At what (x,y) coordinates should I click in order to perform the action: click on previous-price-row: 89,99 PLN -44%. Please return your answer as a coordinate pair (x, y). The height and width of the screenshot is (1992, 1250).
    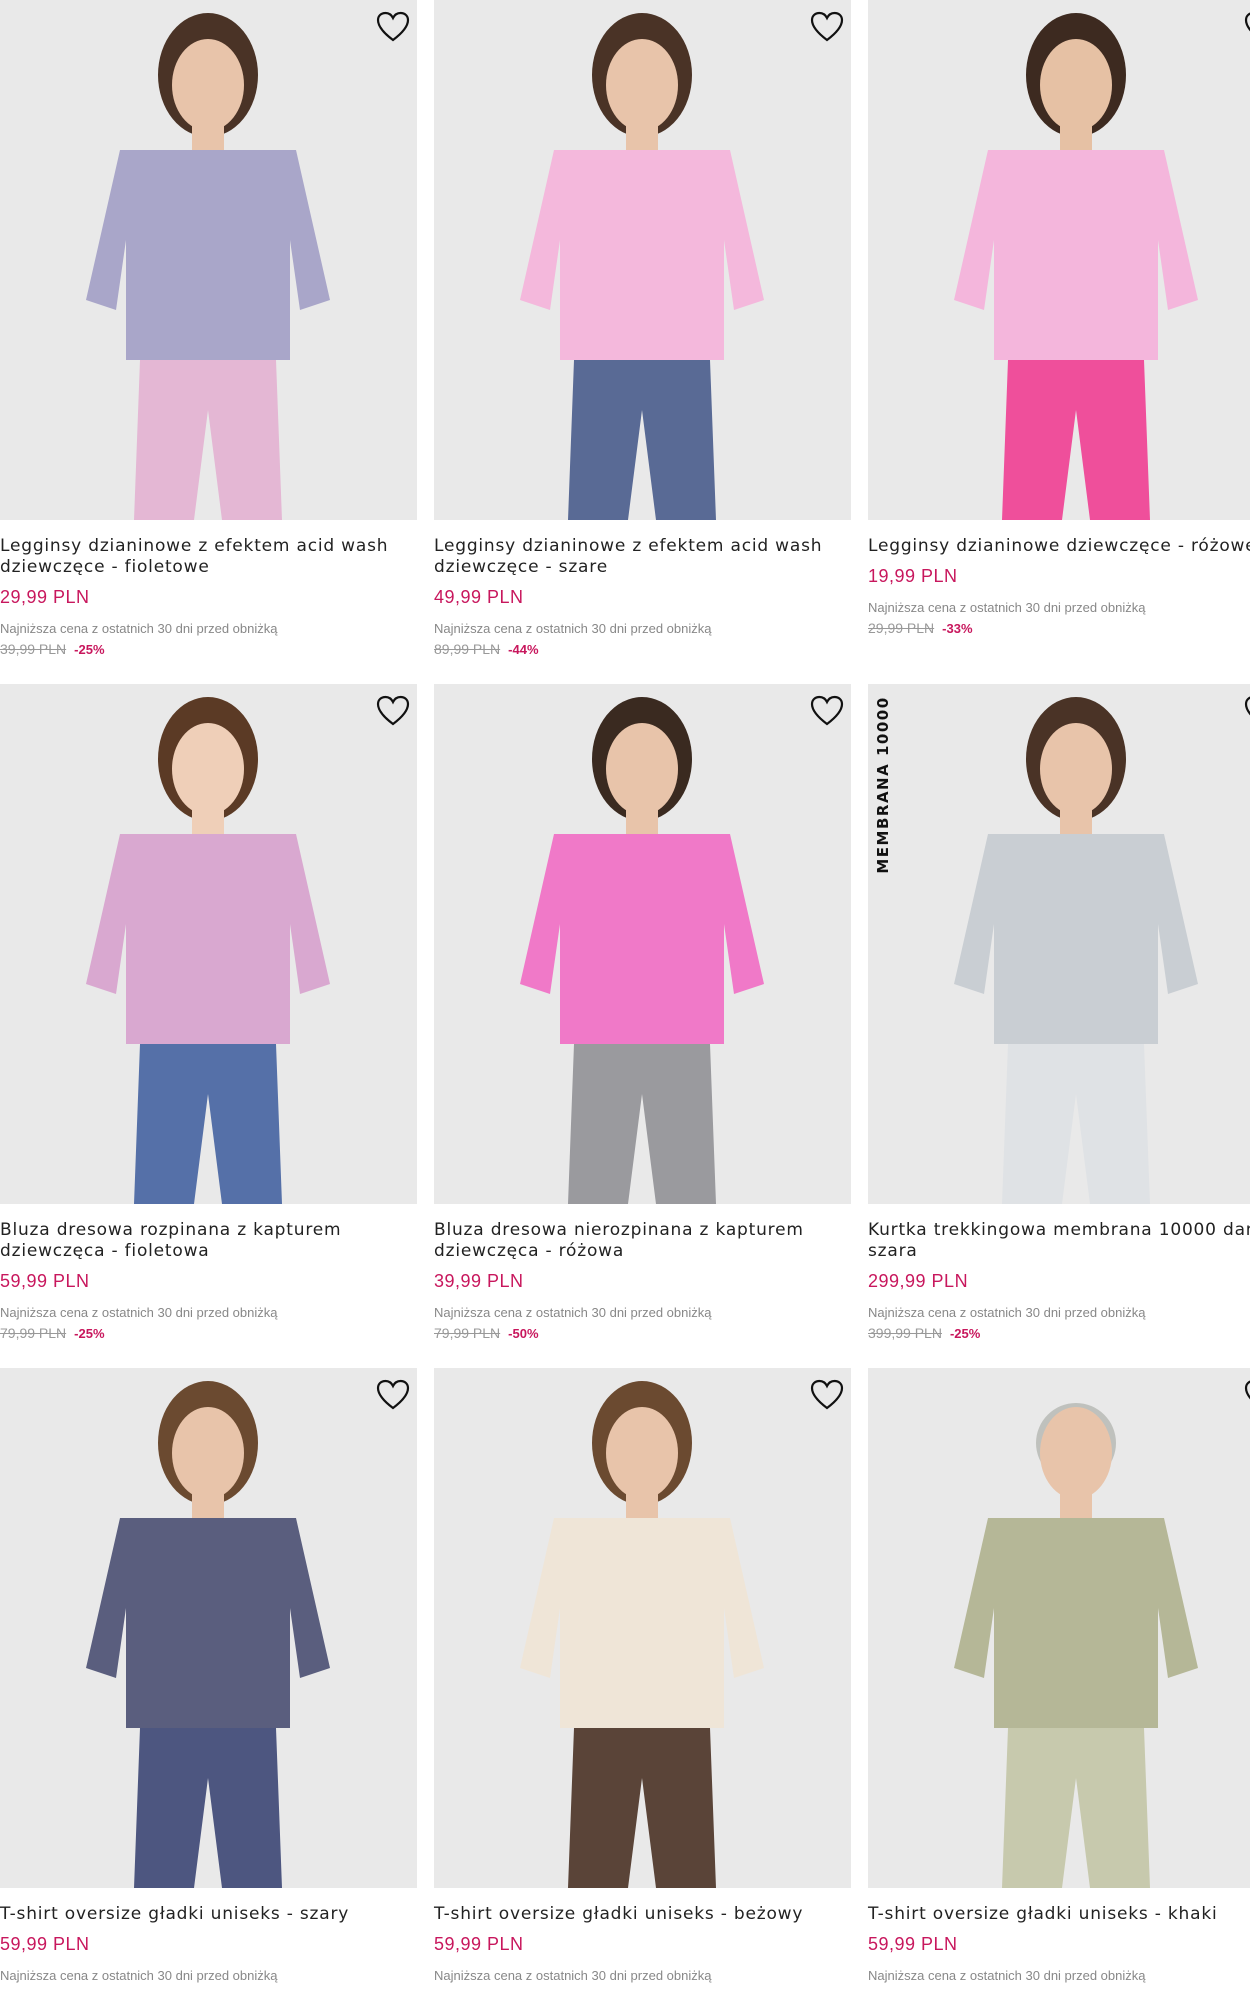
    Looking at the image, I should click on (642, 649).